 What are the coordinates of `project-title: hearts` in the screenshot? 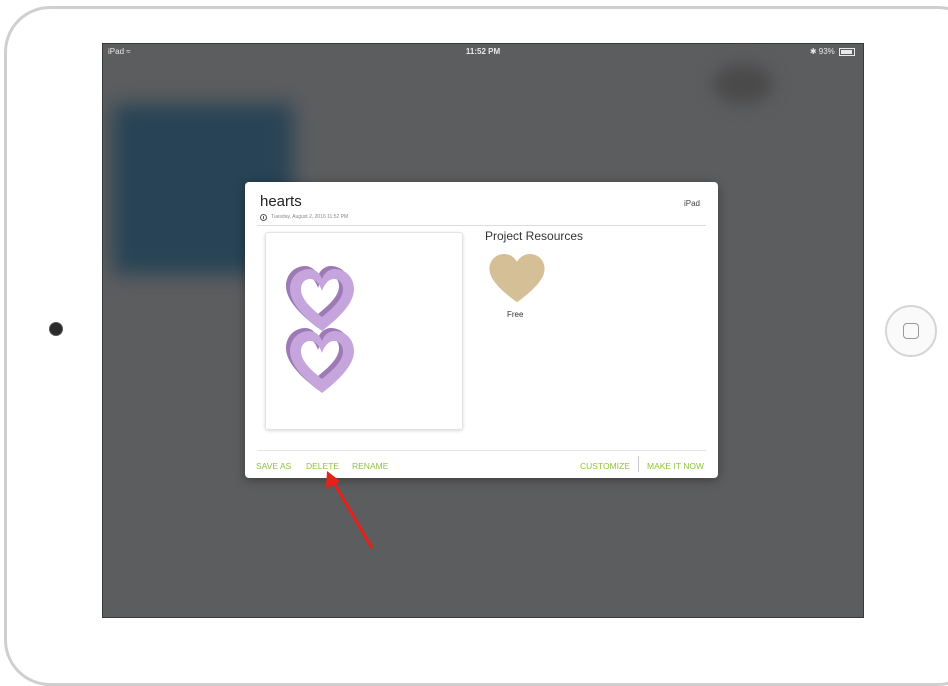 It's located at (281, 201).